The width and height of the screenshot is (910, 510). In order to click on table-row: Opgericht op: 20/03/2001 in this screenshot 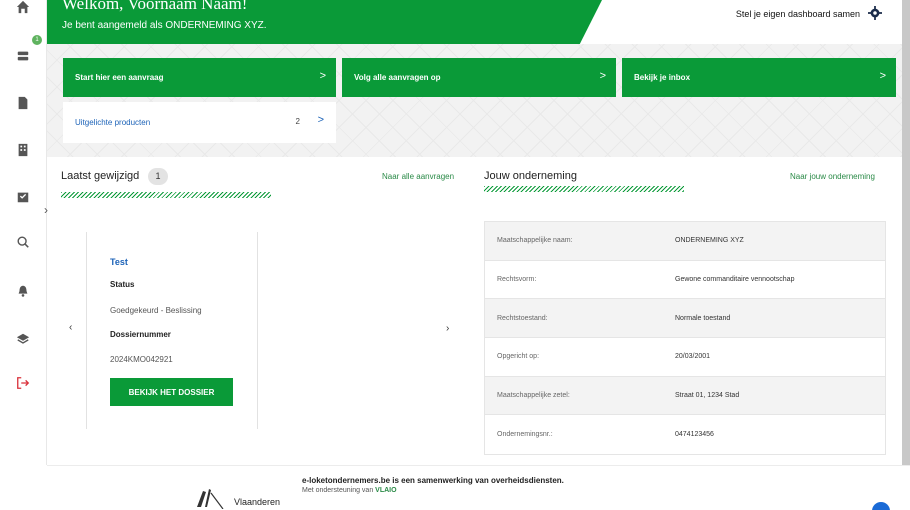, I will do `click(685, 357)`.